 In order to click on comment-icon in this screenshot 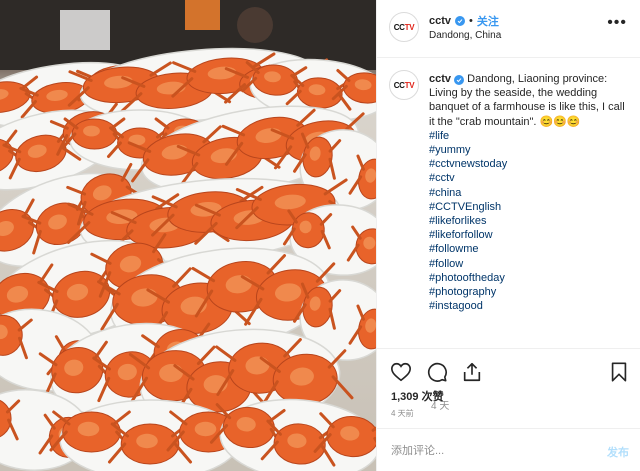, I will do `click(437, 372)`.